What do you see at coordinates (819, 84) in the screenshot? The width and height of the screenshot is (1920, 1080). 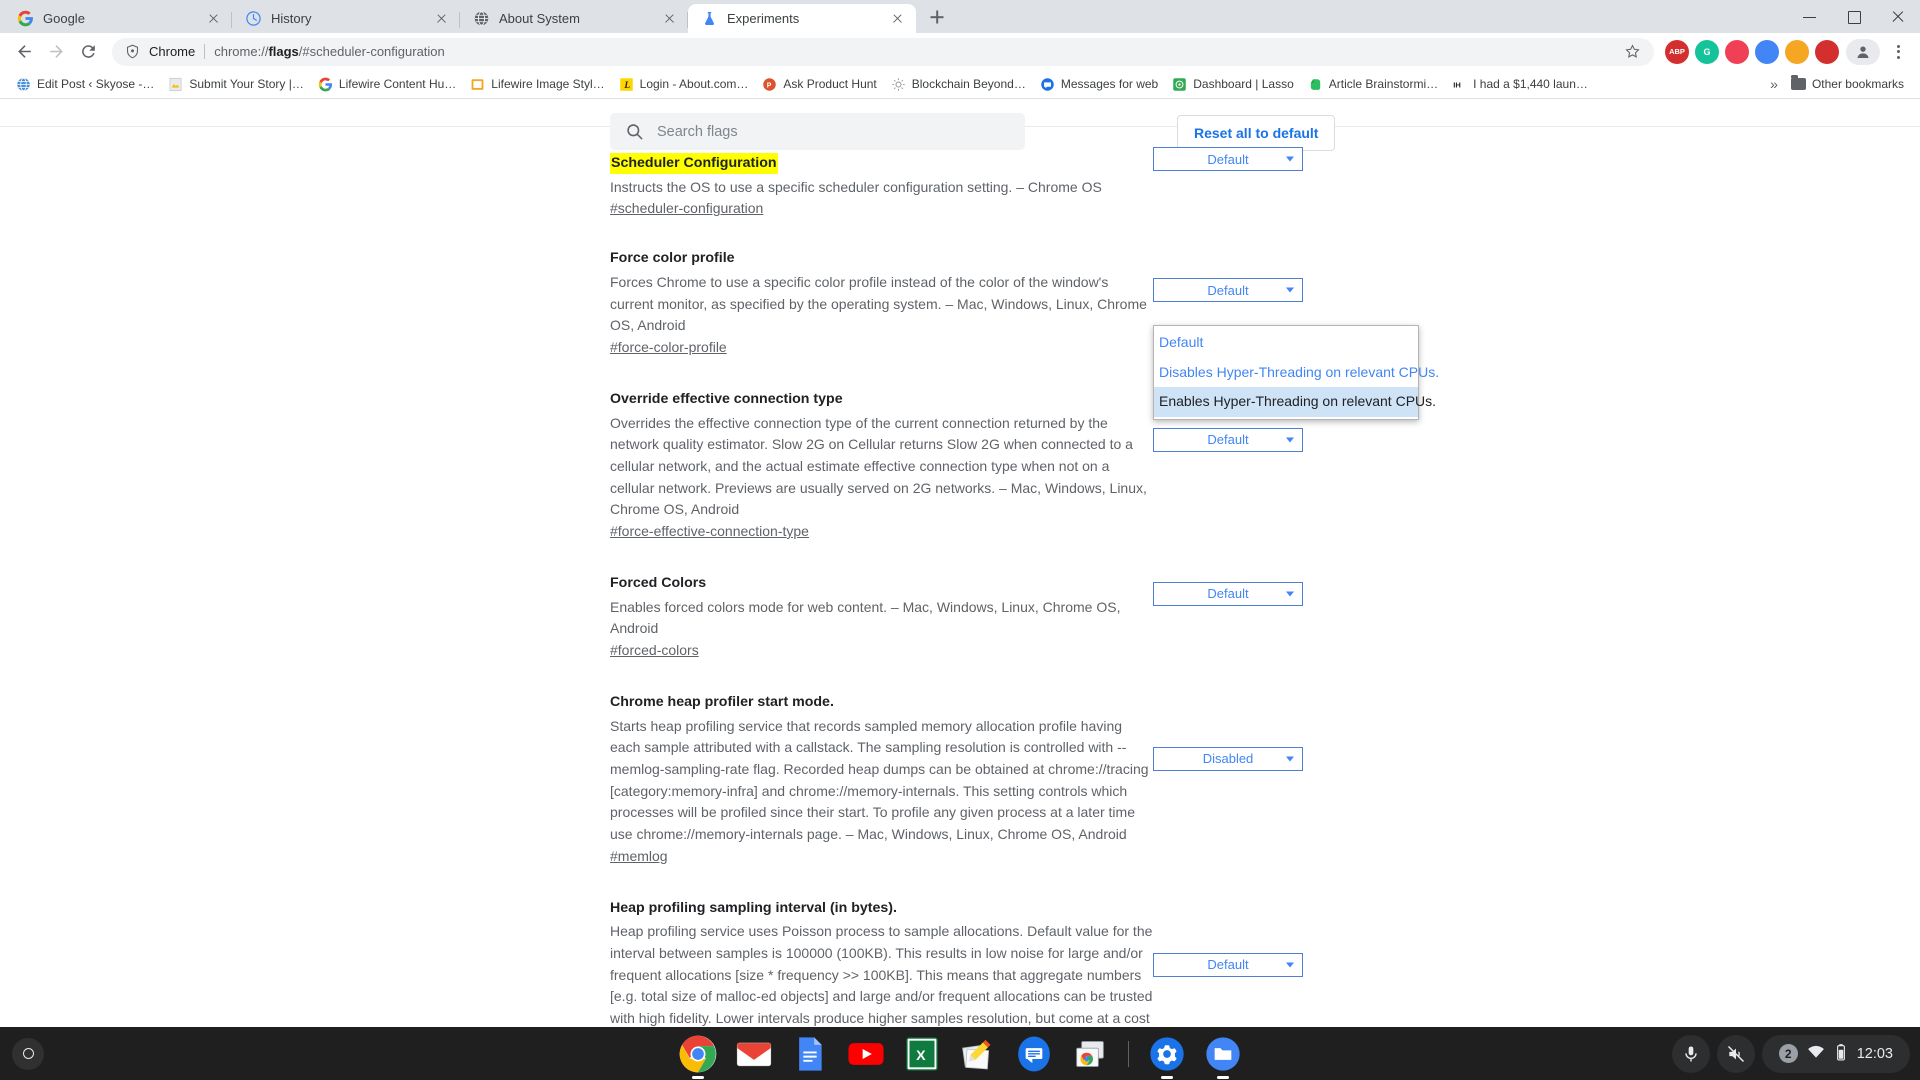 I see `bookmark-item: P Ask Product Hunt` at bounding box center [819, 84].